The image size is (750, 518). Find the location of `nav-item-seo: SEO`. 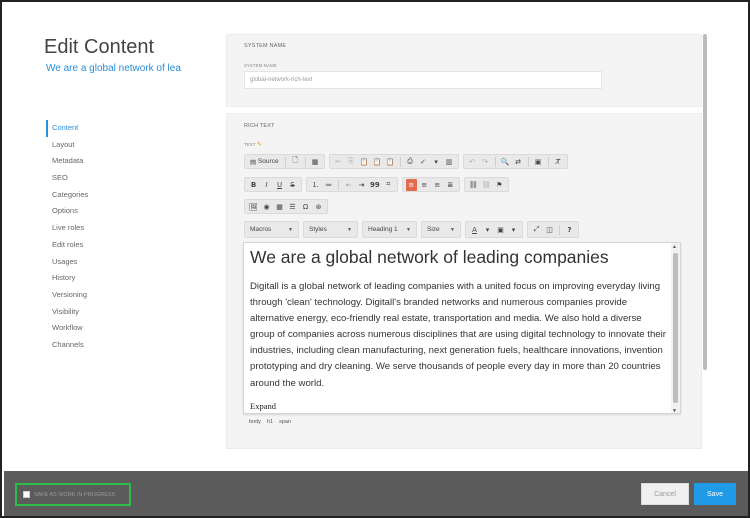

nav-item-seo: SEO is located at coordinates (101, 178).